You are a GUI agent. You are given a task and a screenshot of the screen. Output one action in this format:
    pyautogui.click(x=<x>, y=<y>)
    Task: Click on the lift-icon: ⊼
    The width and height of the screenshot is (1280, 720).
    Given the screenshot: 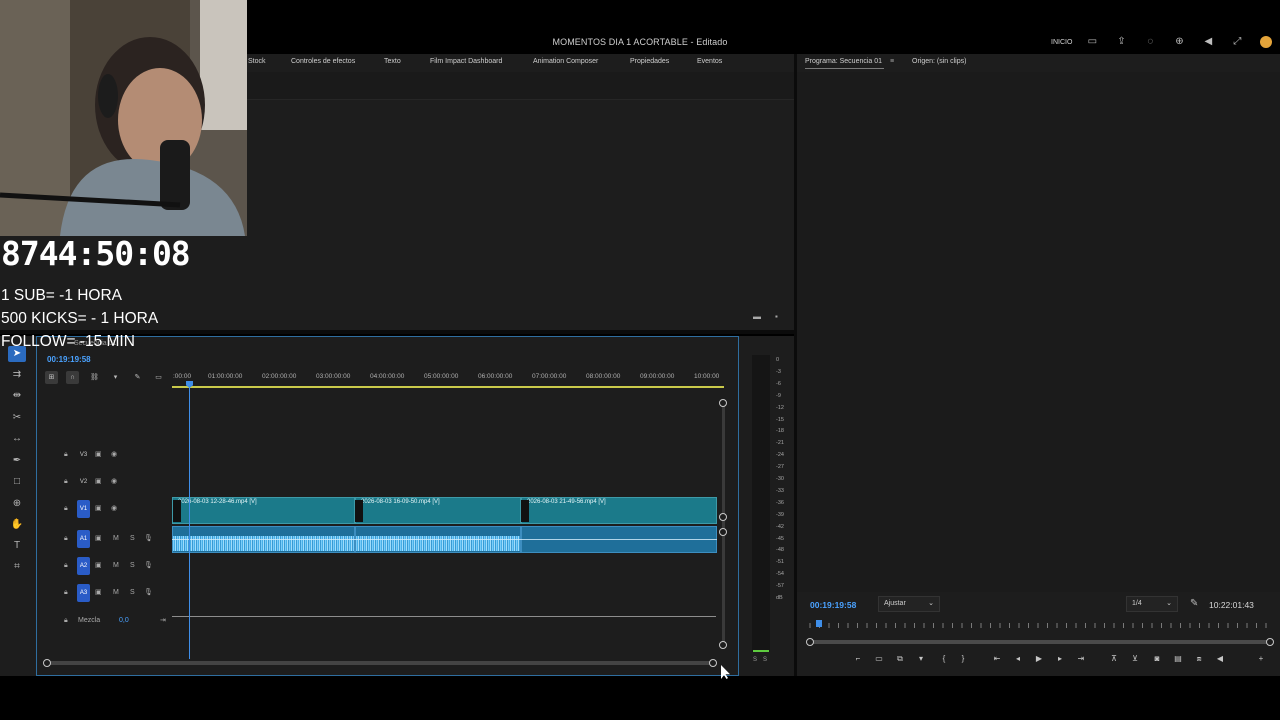 What is the action you would take?
    pyautogui.click(x=1114, y=659)
    